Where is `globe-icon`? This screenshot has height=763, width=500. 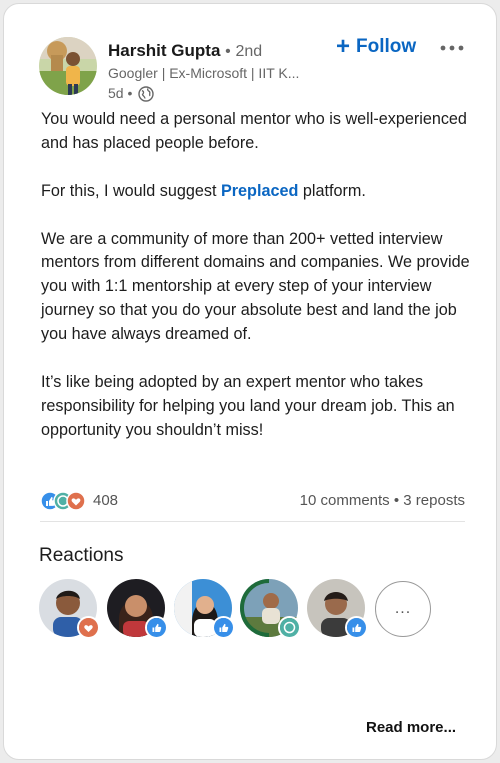
globe-icon is located at coordinates (146, 93).